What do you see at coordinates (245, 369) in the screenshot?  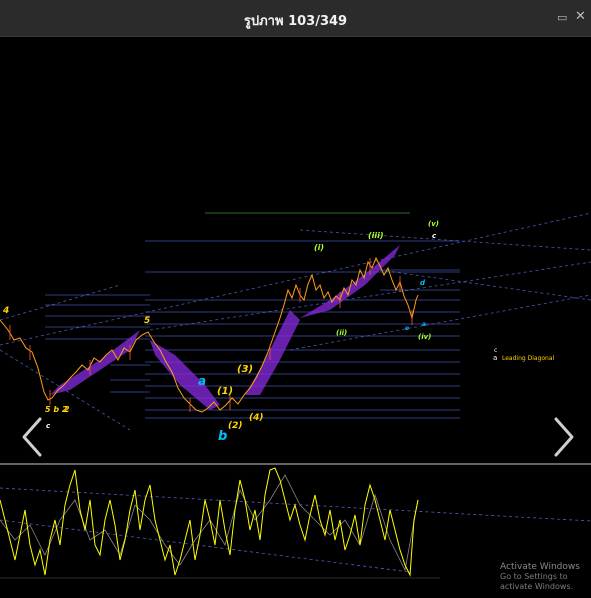 I see `label-3: (3)` at bounding box center [245, 369].